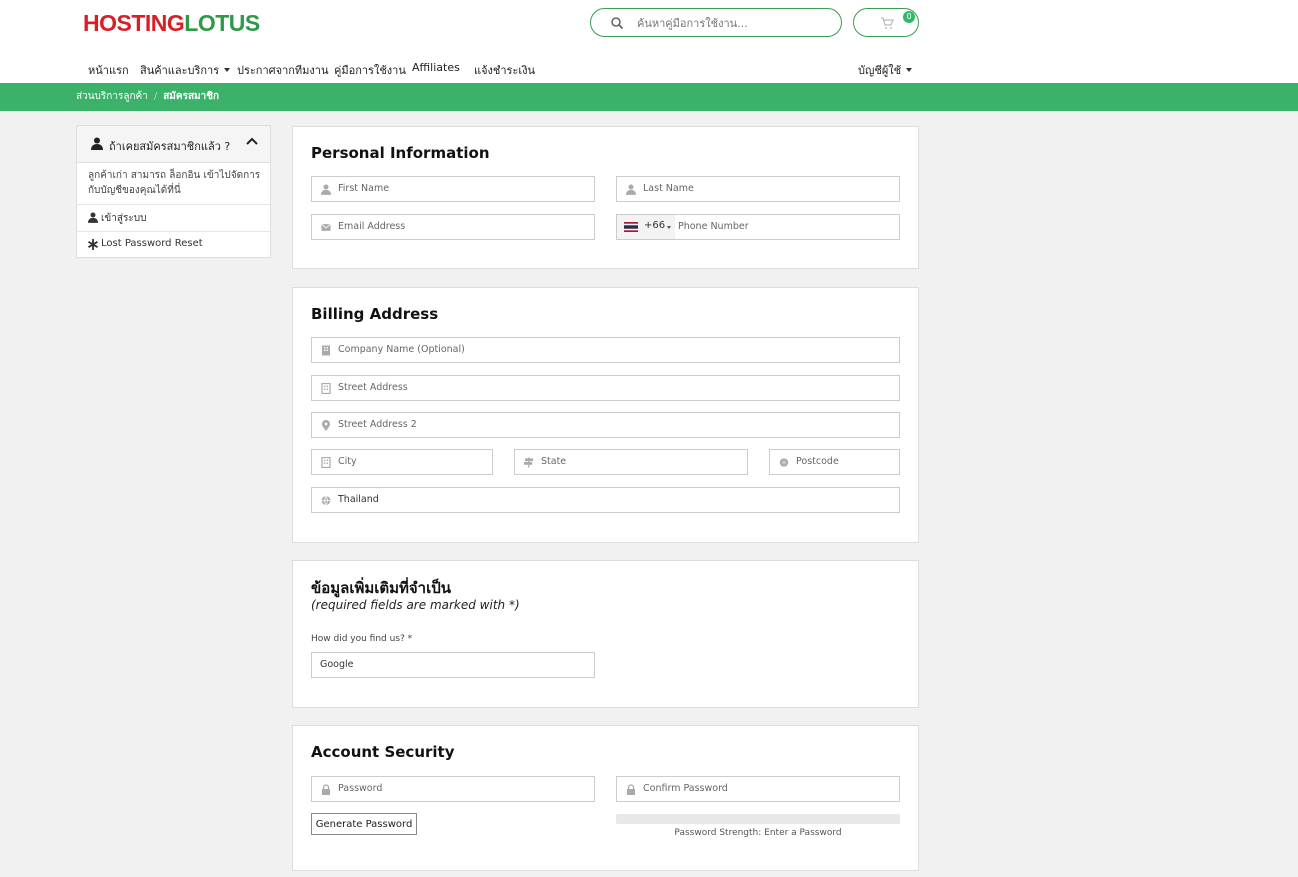 The height and width of the screenshot is (877, 1298). Describe the element at coordinates (93, 244) in the screenshot. I see `asterisk-icon` at that location.